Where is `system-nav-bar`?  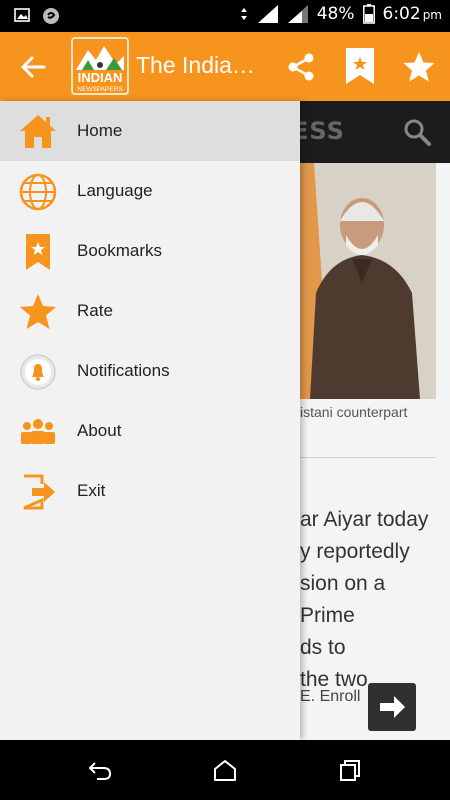
system-nav-bar is located at coordinates (225, 770).